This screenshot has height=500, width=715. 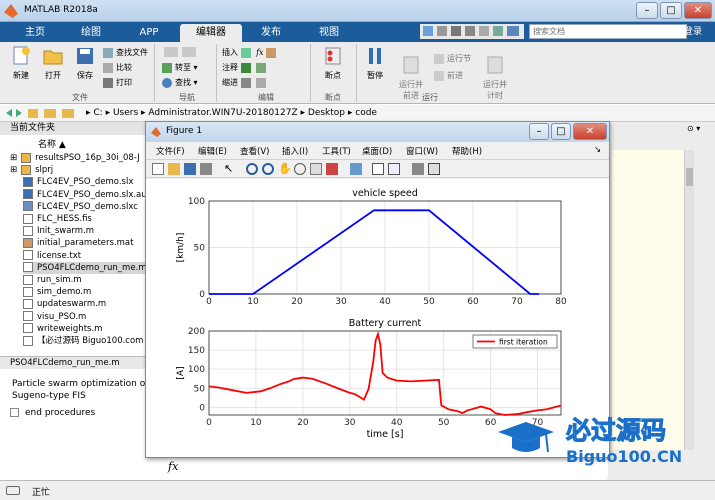 I want to click on find-files-button: 查找文件, so click(x=125, y=52).